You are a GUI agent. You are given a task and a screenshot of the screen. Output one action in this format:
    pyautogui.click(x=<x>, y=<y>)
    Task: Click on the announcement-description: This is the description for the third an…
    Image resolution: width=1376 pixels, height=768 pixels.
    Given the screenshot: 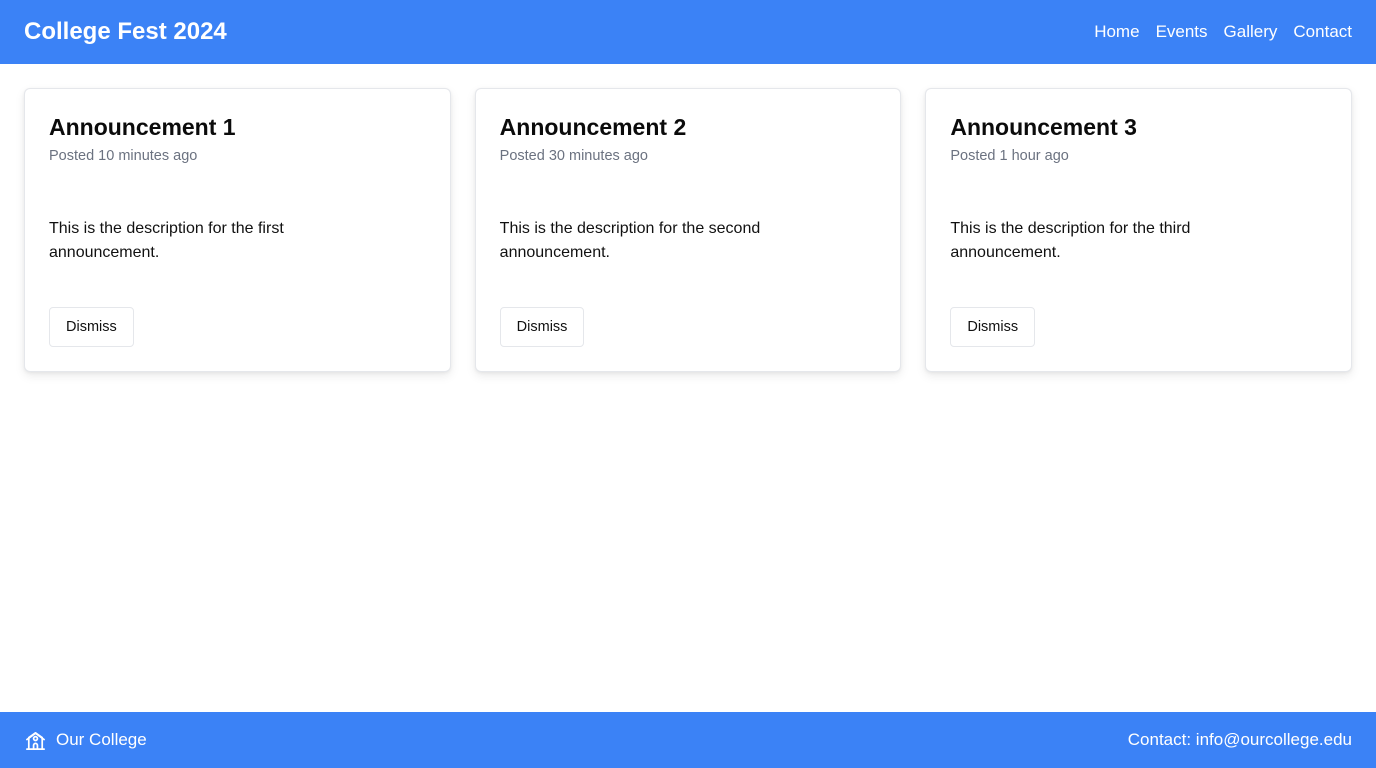 What is the action you would take?
    pyautogui.click(x=1070, y=240)
    